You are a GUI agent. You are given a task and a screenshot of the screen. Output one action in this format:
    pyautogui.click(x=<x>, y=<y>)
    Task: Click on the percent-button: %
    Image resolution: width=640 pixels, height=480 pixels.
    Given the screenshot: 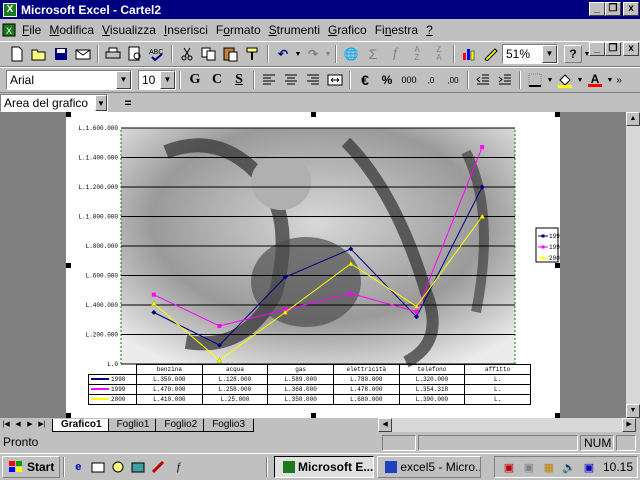 What is the action you would take?
    pyautogui.click(x=387, y=80)
    